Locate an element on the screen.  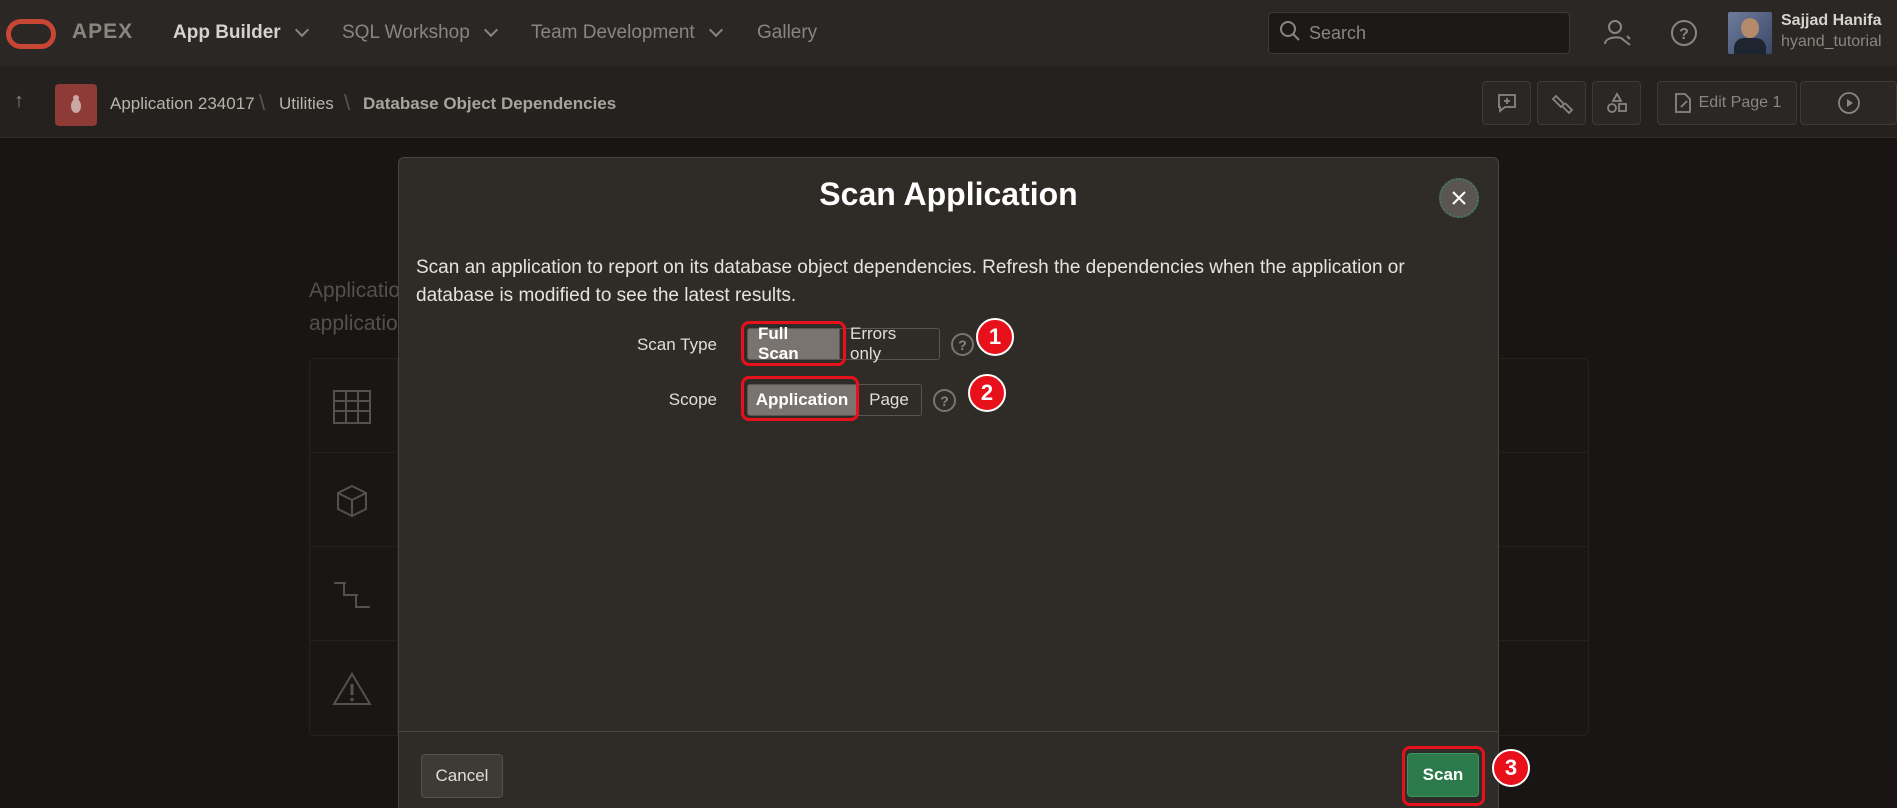
shapes-icon is located at coordinates (1616, 102).